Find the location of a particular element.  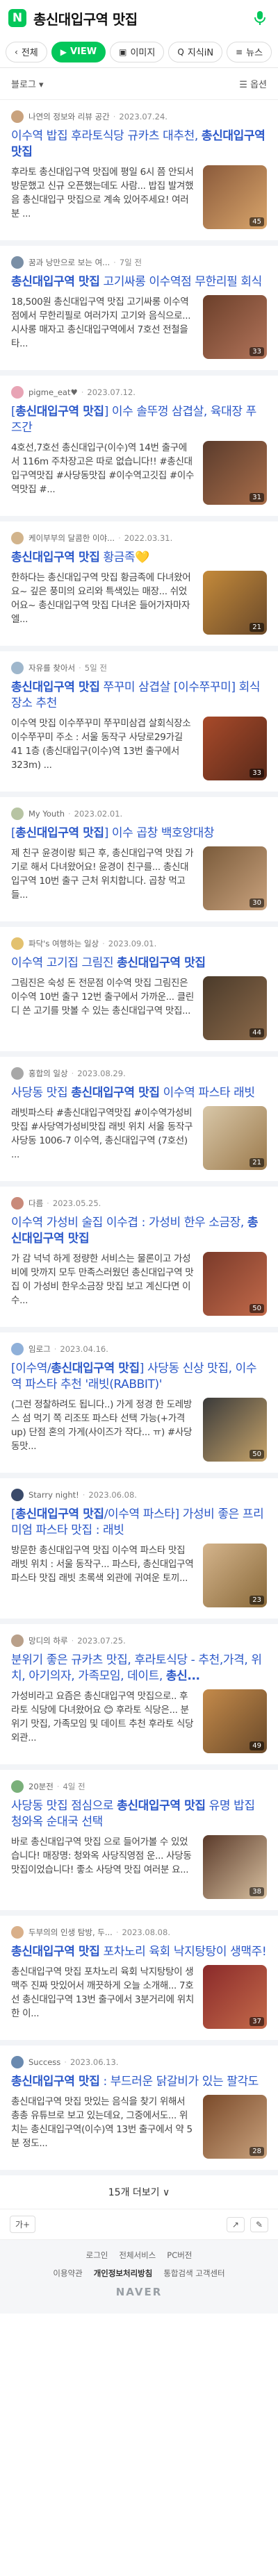

tab-지식in: Q 지식iN is located at coordinates (195, 51).